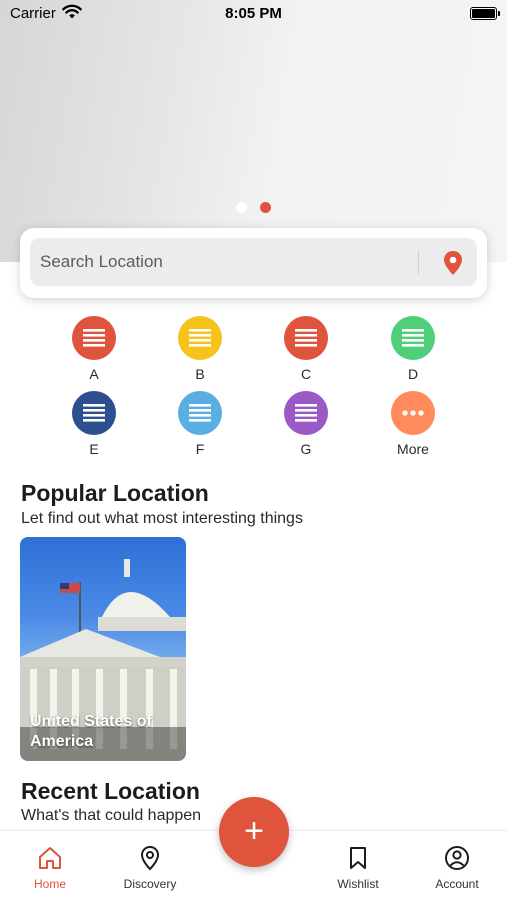 Image resolution: width=507 pixels, height=900 pixels. I want to click on carousel-indicator, so click(253, 209).